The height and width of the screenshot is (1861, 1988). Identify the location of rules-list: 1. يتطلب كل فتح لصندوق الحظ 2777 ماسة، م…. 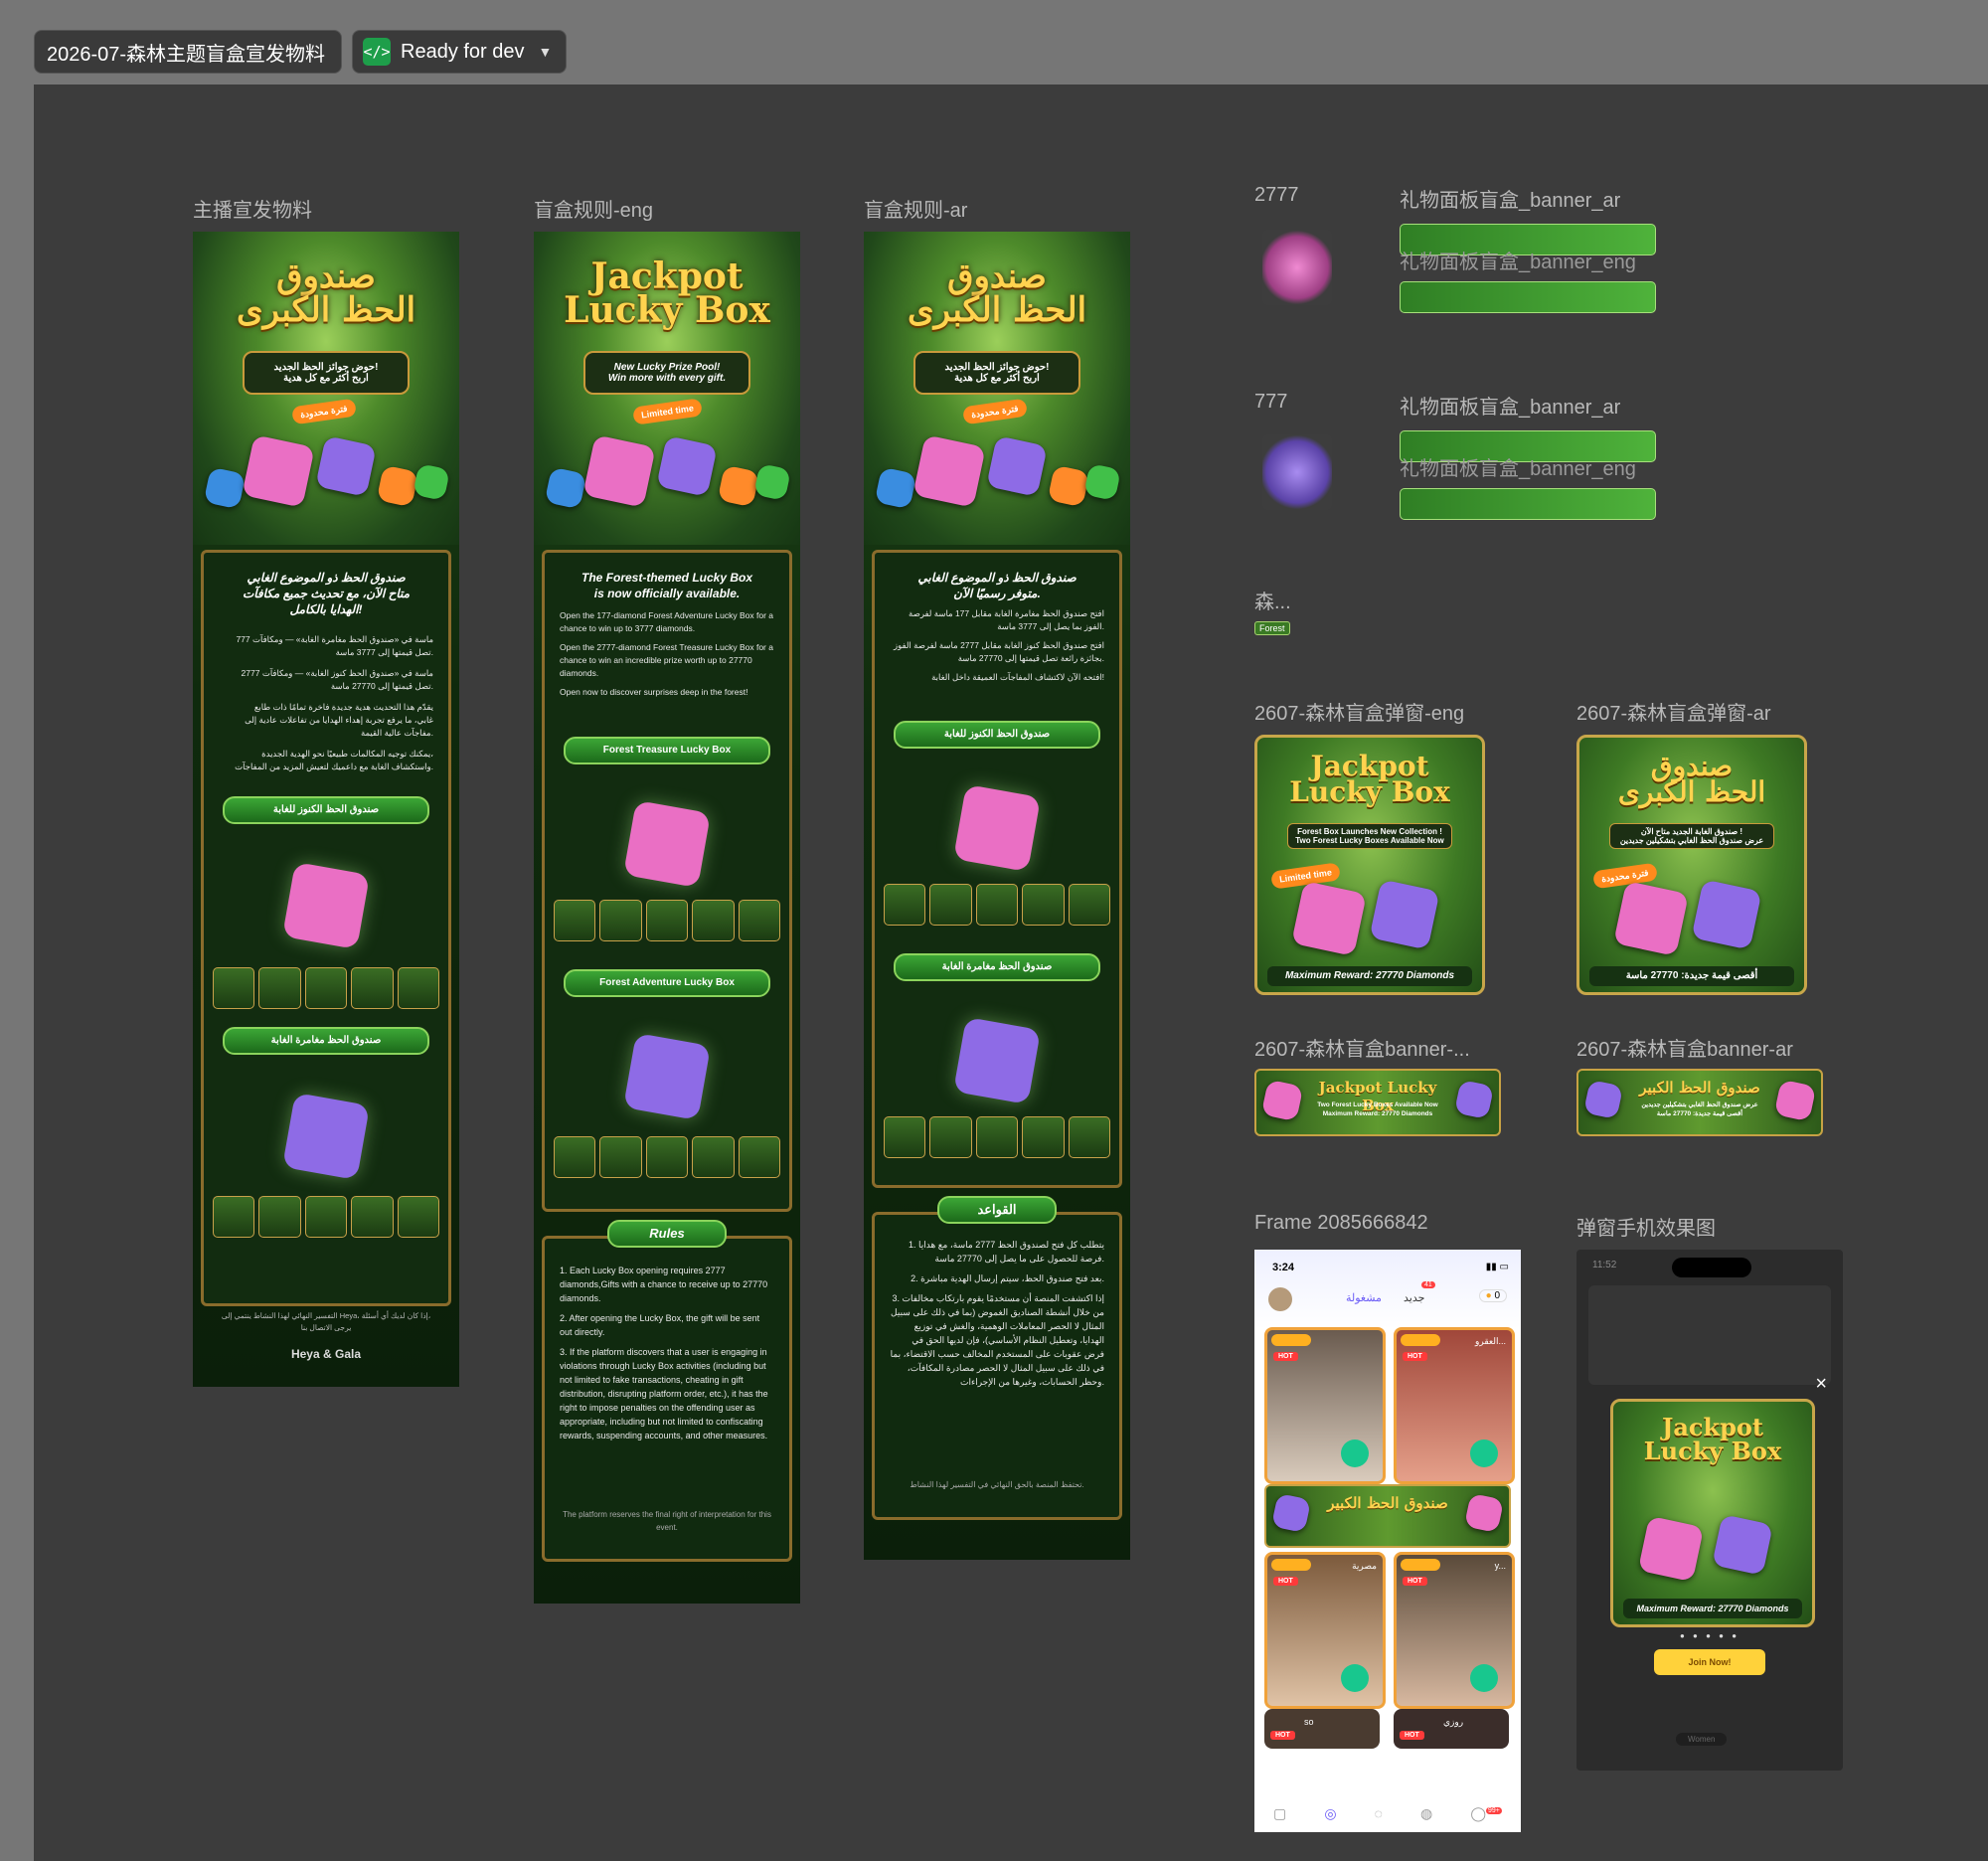
(997, 1313).